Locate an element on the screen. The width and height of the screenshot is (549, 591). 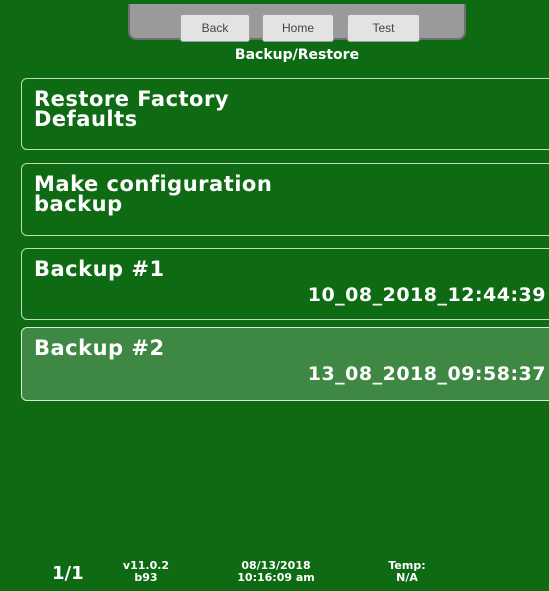
restore-factory-defaults-item: Restore Factory Defaults is located at coordinates (285, 114).